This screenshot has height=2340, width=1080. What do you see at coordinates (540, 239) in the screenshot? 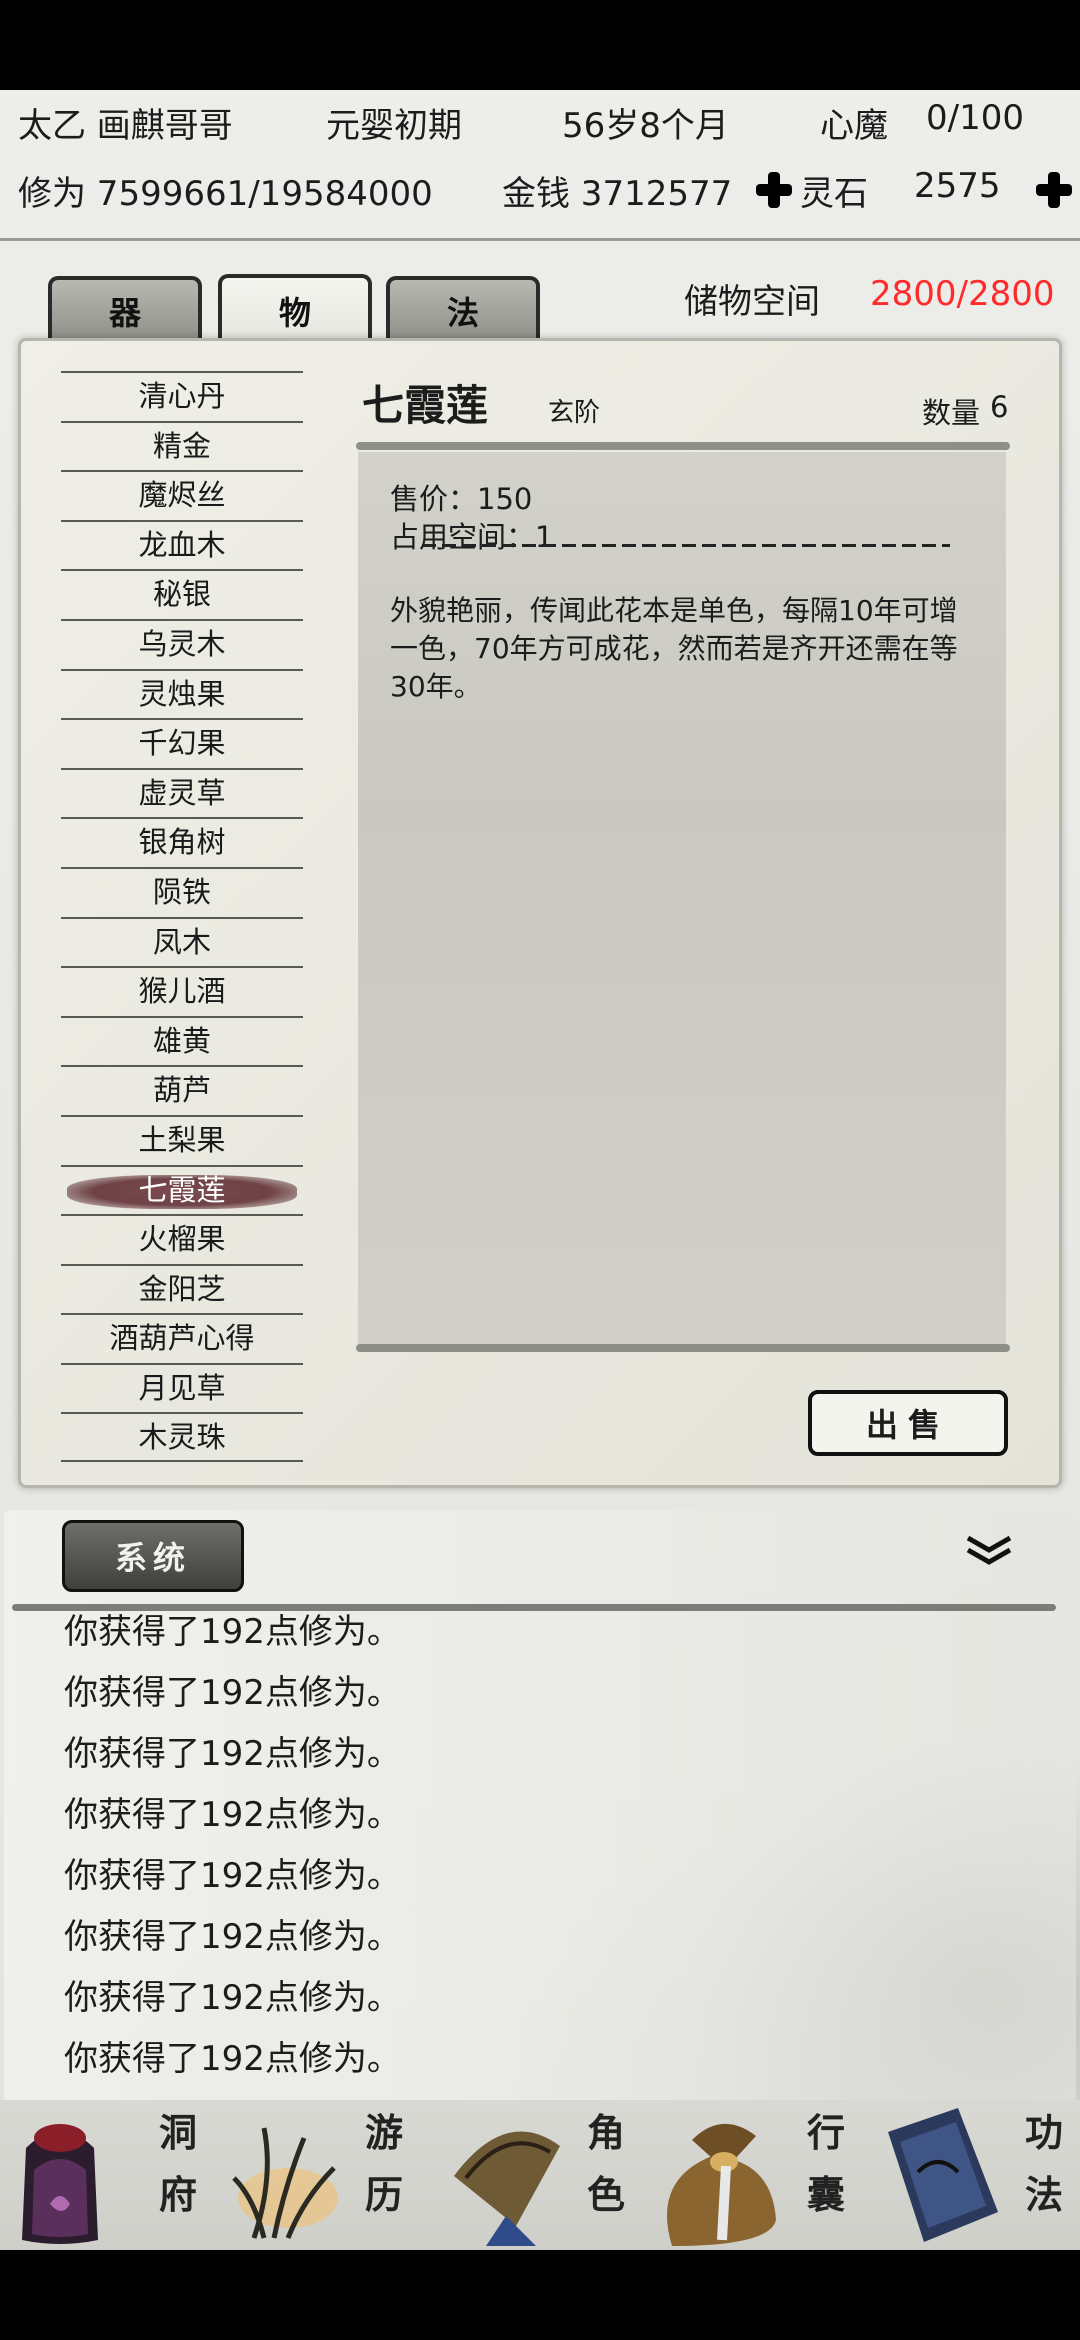
I see `status-divider` at bounding box center [540, 239].